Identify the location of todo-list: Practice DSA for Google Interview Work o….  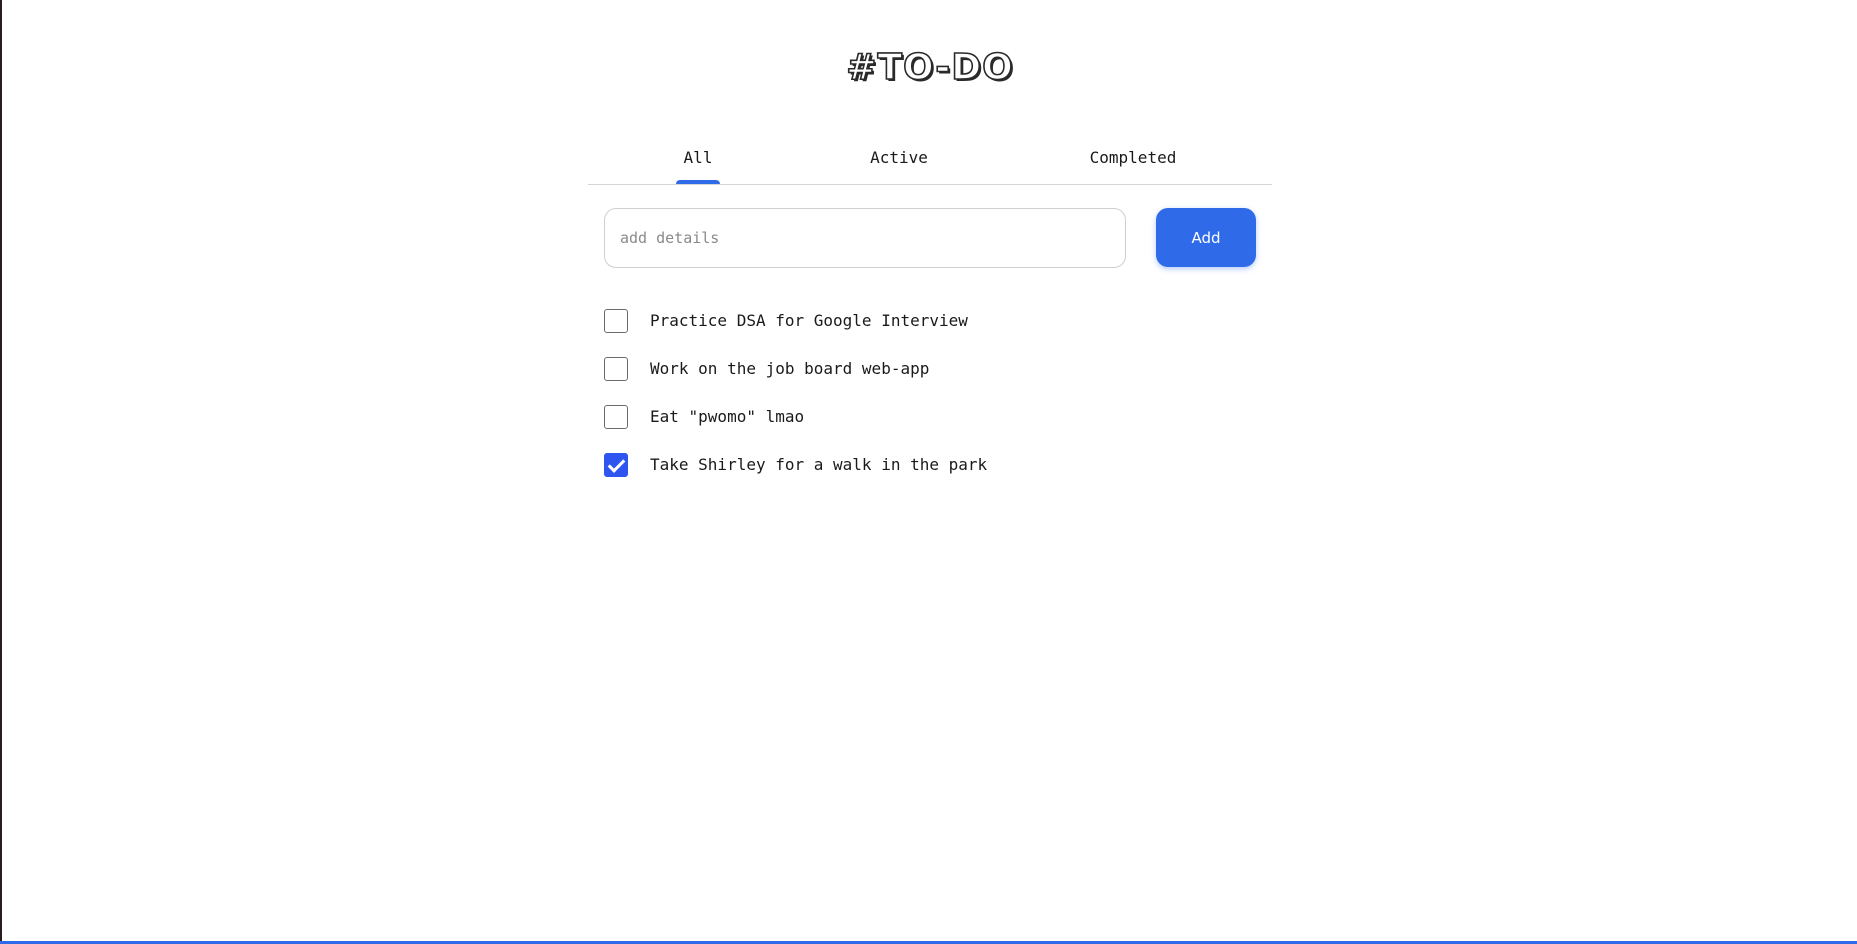
(930, 405).